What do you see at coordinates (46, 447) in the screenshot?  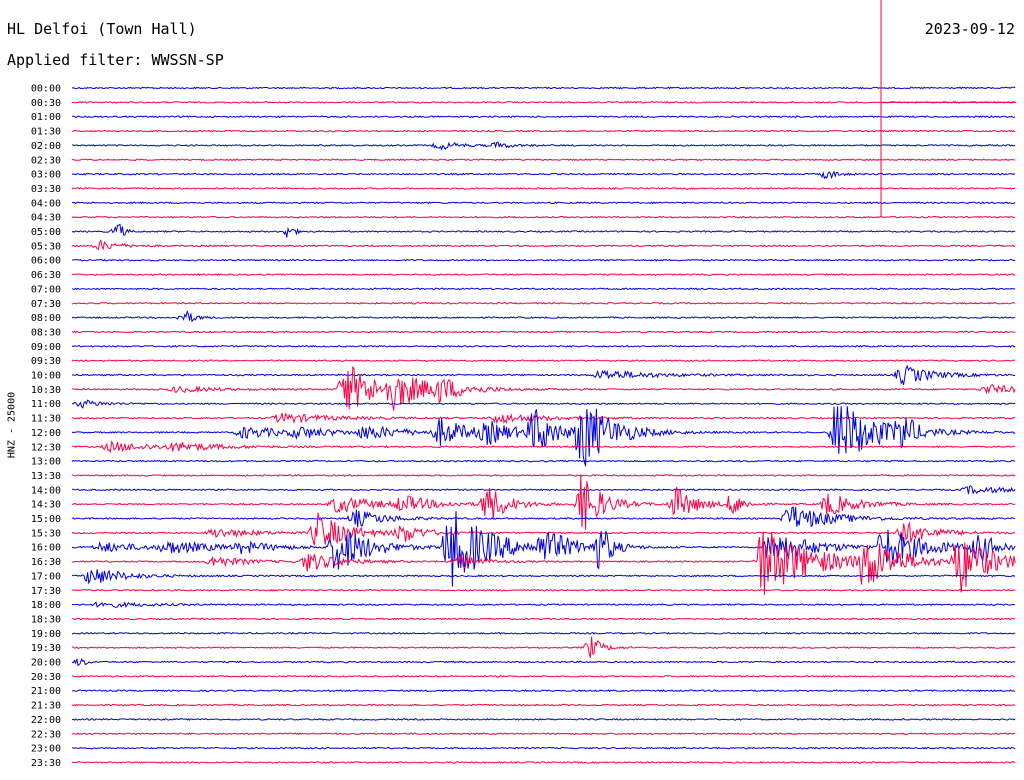 I see `row-label: 12:30` at bounding box center [46, 447].